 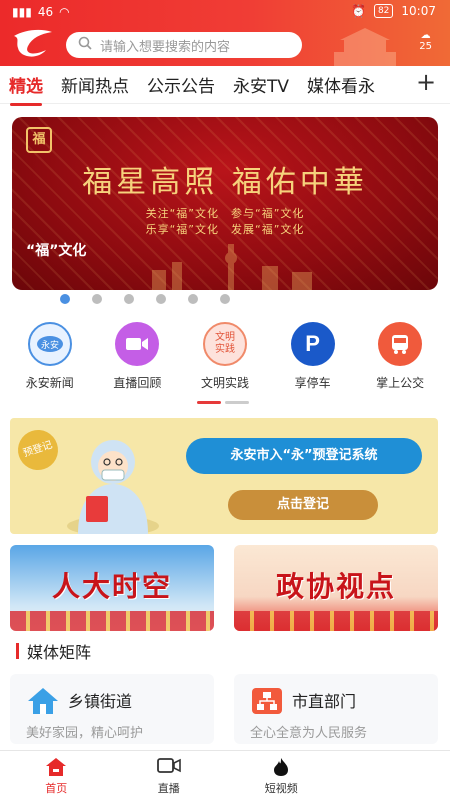 I want to click on channel-tabs: 精选 新闻热点 公示公告 永安TV 媒体看永安, so click(x=225, y=86).